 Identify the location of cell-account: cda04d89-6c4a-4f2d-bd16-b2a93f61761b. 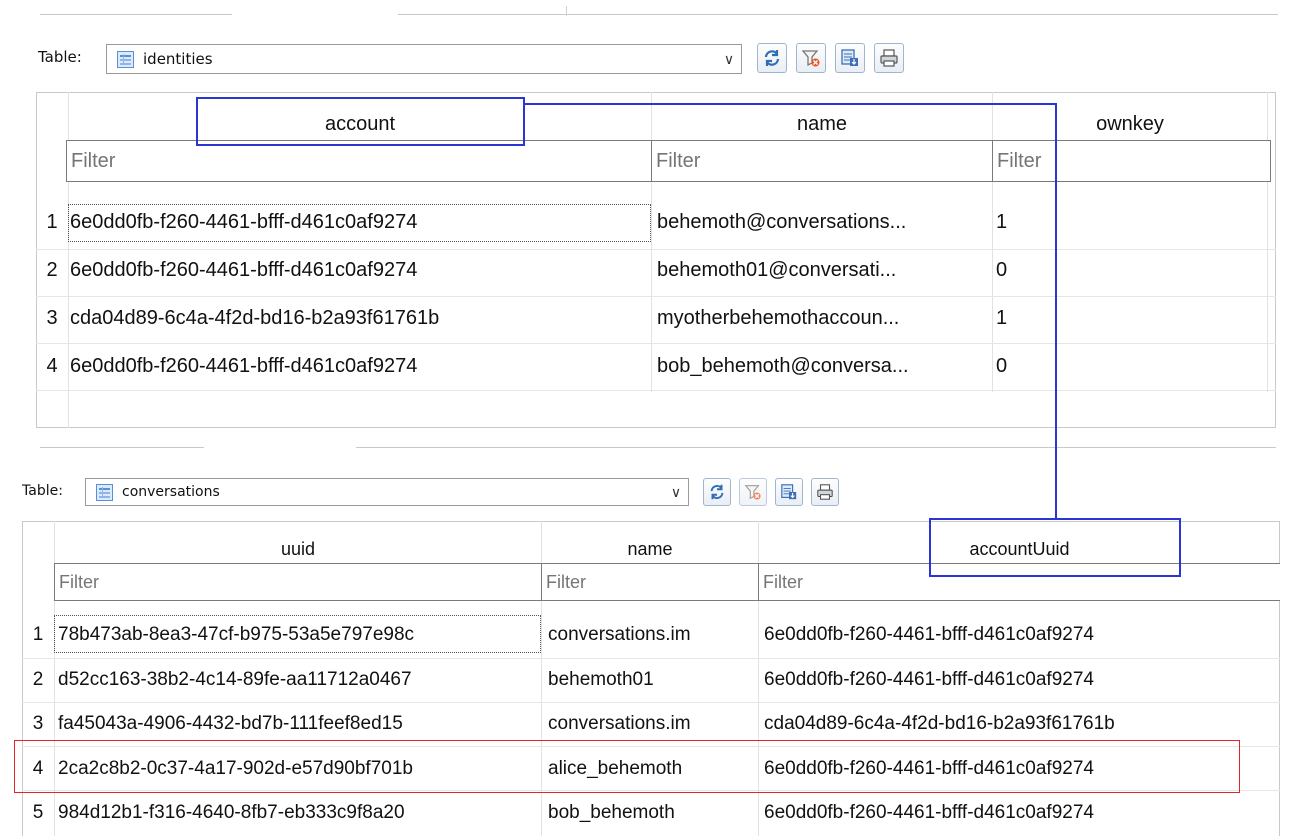
(254, 318).